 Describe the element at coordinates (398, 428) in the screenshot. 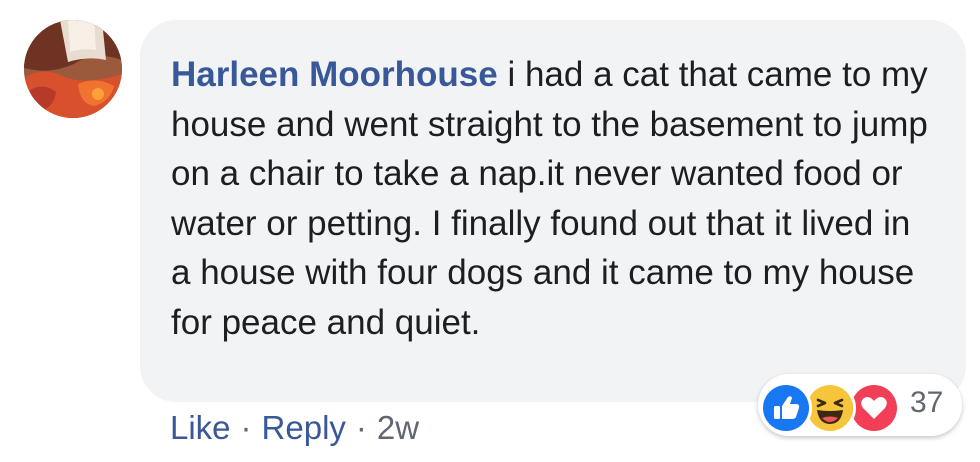

I see `comment-timestamp: 2w` at that location.